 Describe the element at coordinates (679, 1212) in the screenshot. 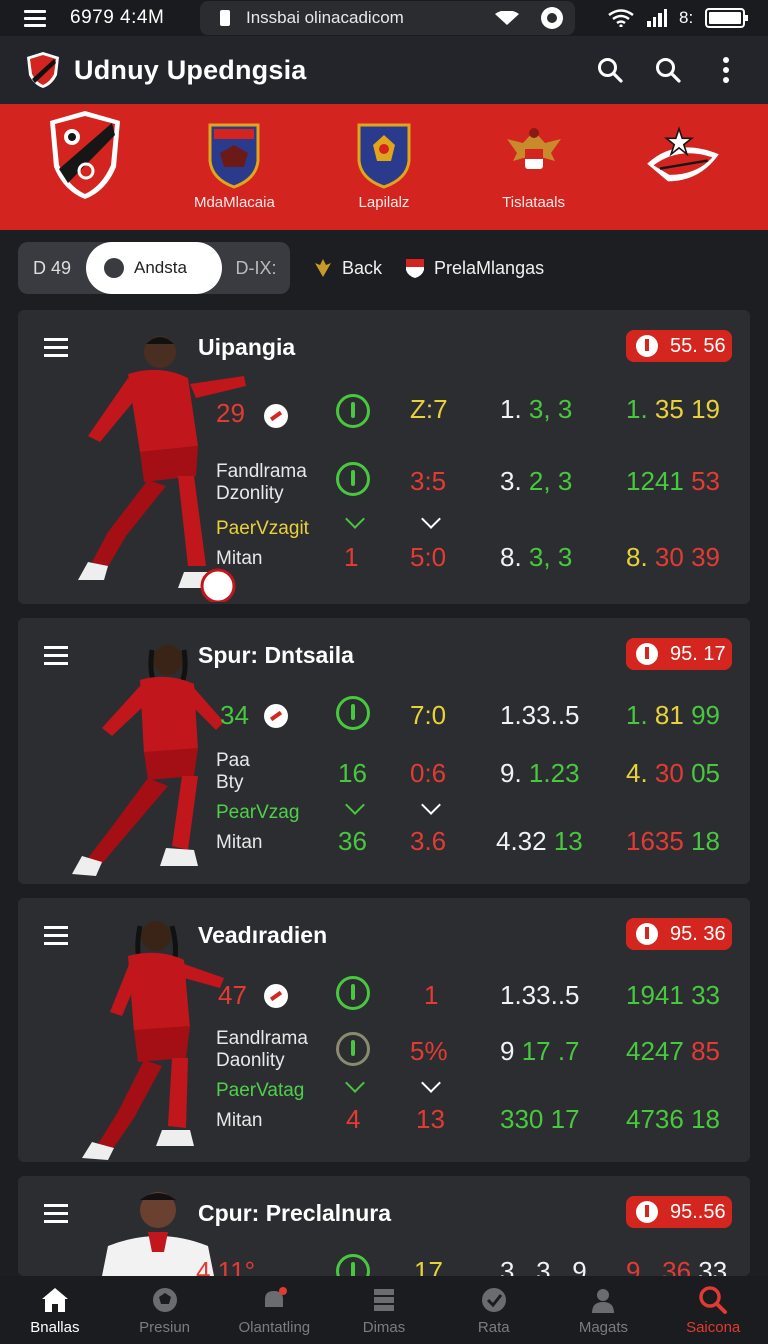

I see `rating-badge: 95..56` at that location.